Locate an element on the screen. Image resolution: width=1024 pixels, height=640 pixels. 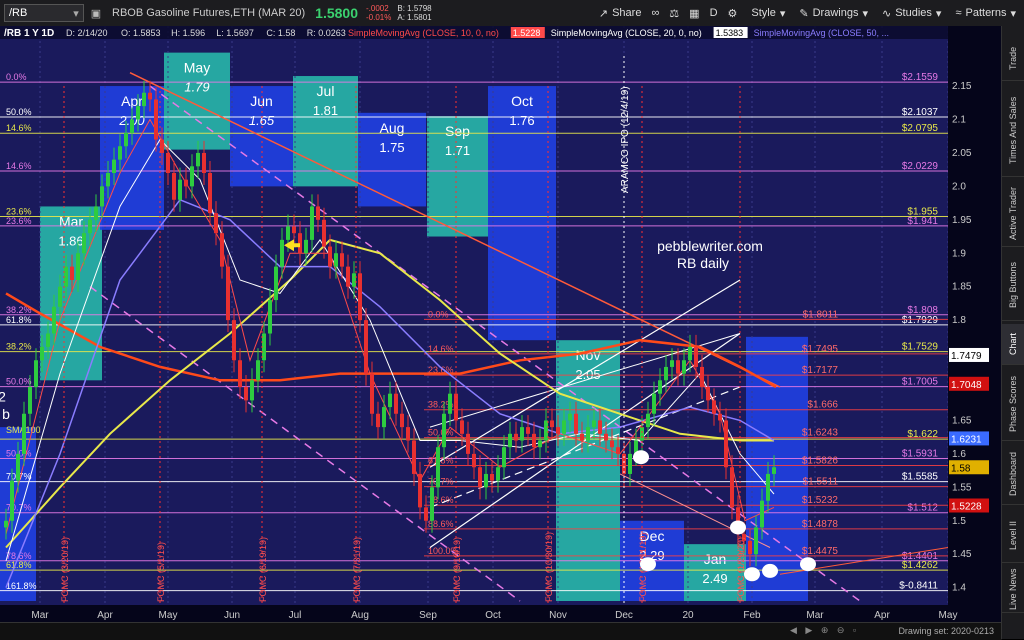
studies-button: ∿ Studies ▾ is located at coordinates (911, 13).